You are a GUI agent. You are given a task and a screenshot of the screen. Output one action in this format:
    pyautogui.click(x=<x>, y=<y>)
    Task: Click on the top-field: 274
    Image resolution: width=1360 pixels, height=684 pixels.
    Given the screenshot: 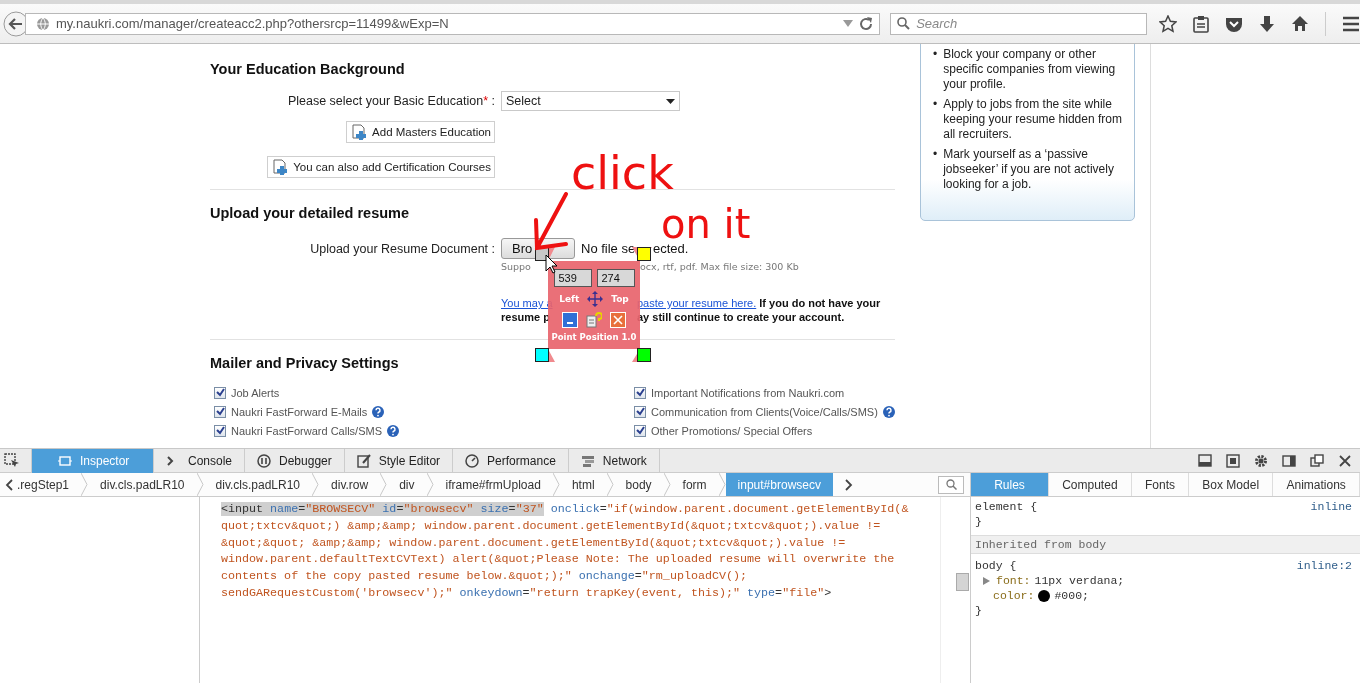 What is the action you would take?
    pyautogui.click(x=615, y=278)
    